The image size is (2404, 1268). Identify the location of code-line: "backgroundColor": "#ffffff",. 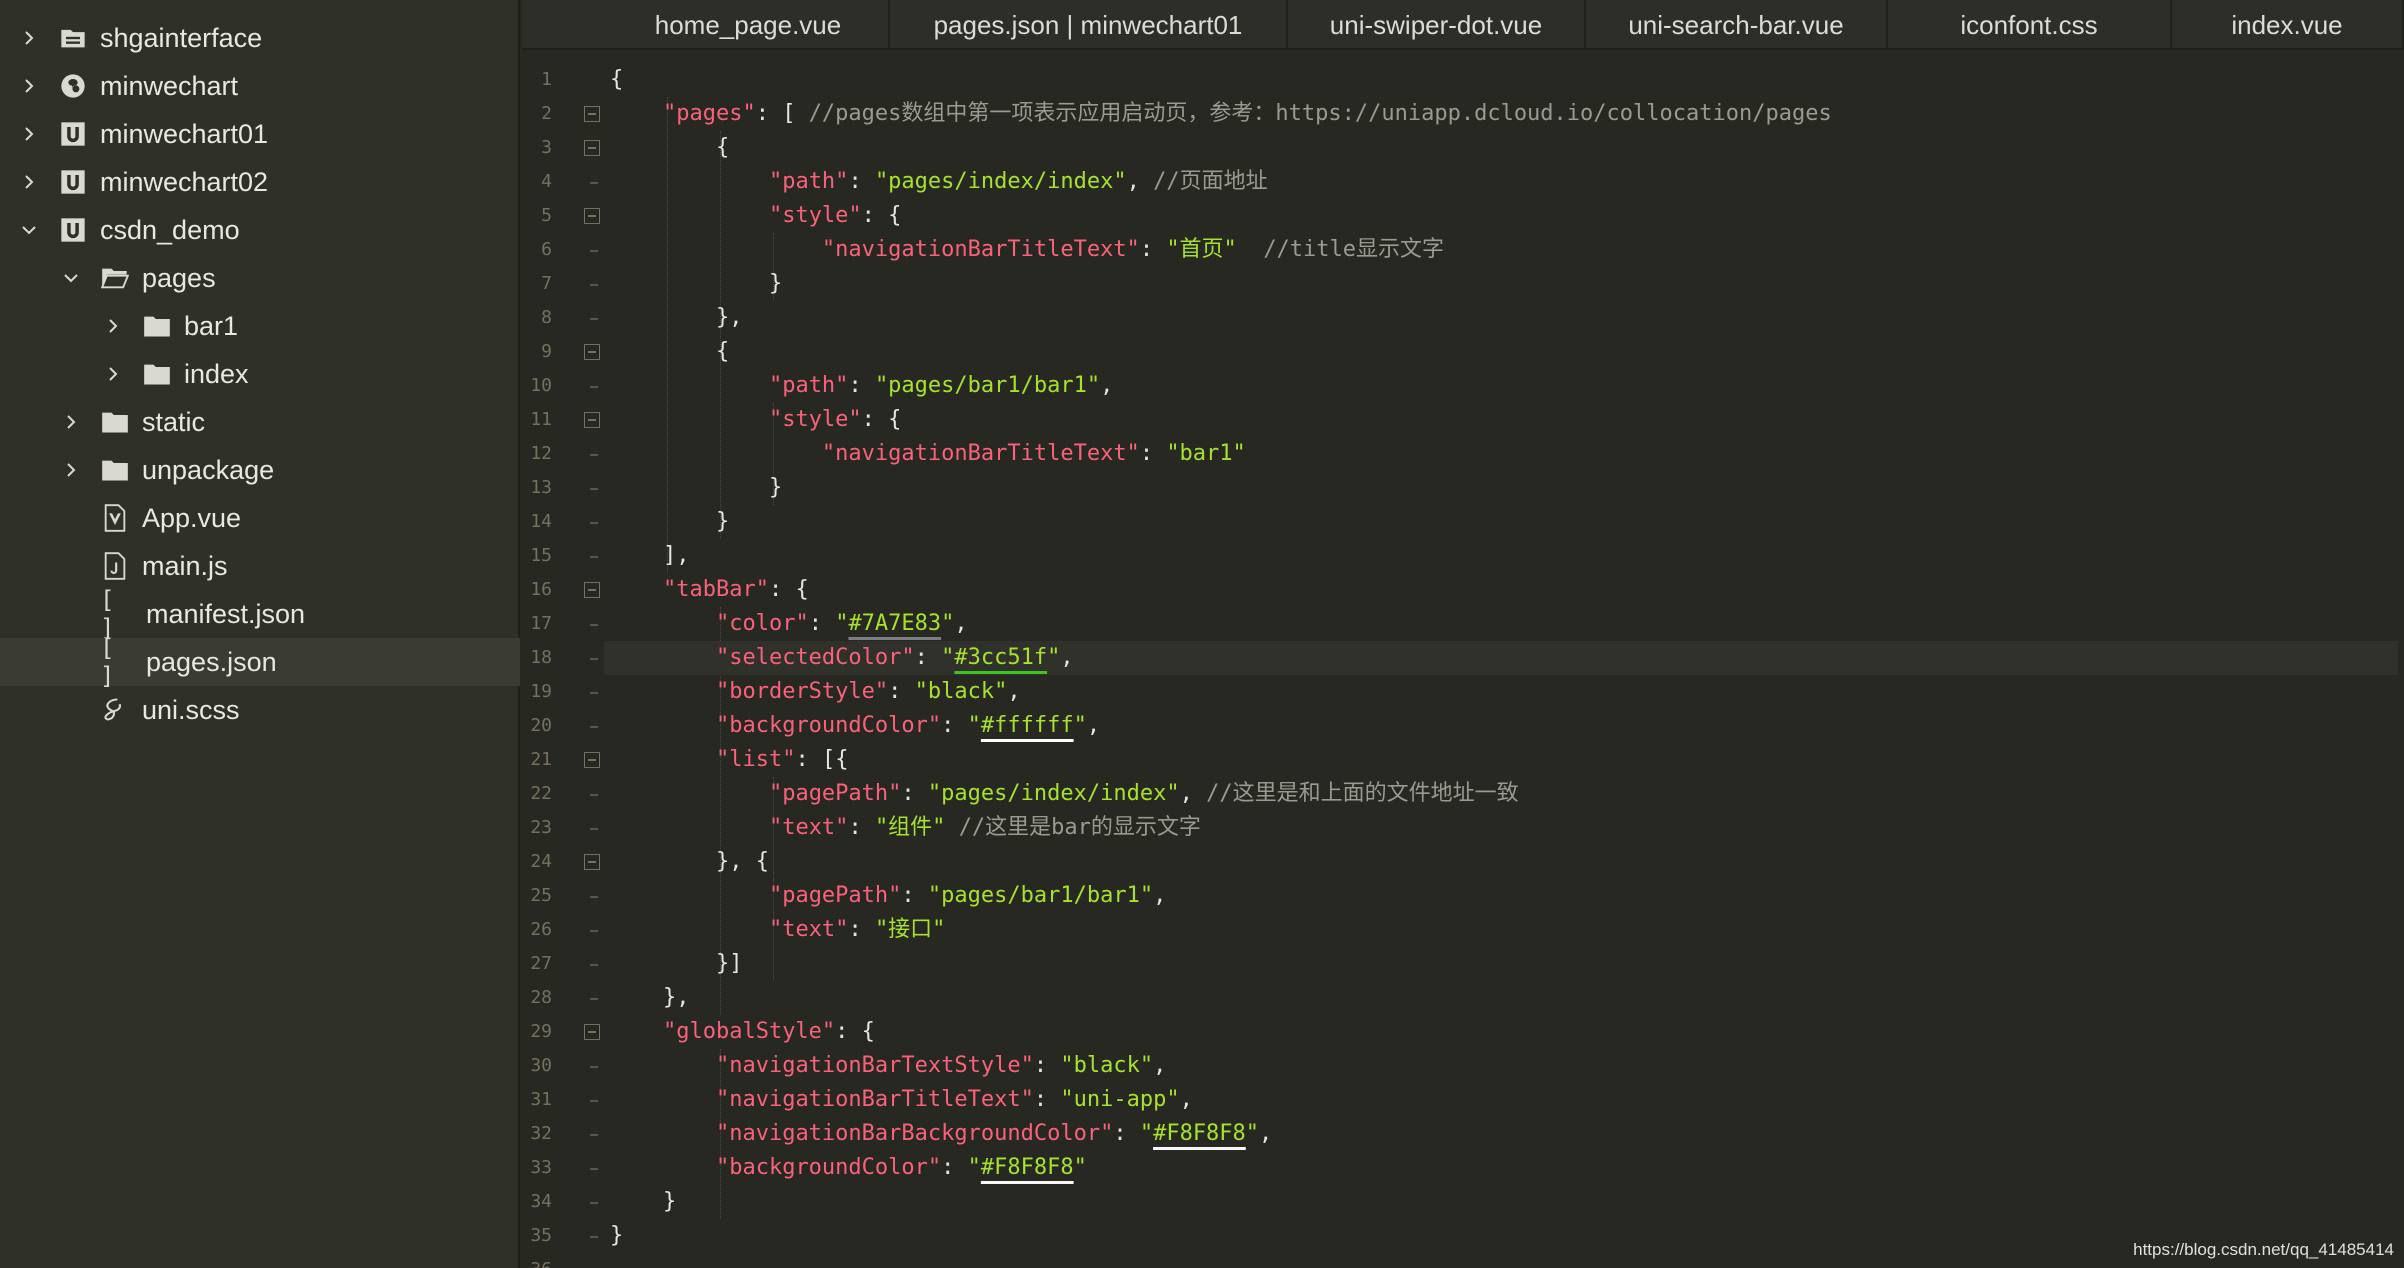
(855, 726).